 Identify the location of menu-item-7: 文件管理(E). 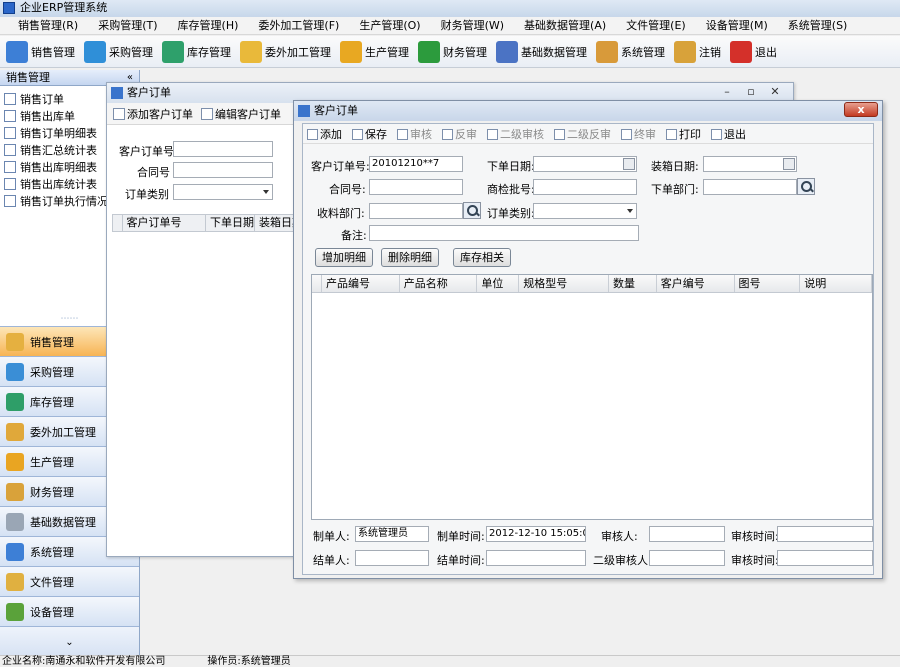
(656, 25).